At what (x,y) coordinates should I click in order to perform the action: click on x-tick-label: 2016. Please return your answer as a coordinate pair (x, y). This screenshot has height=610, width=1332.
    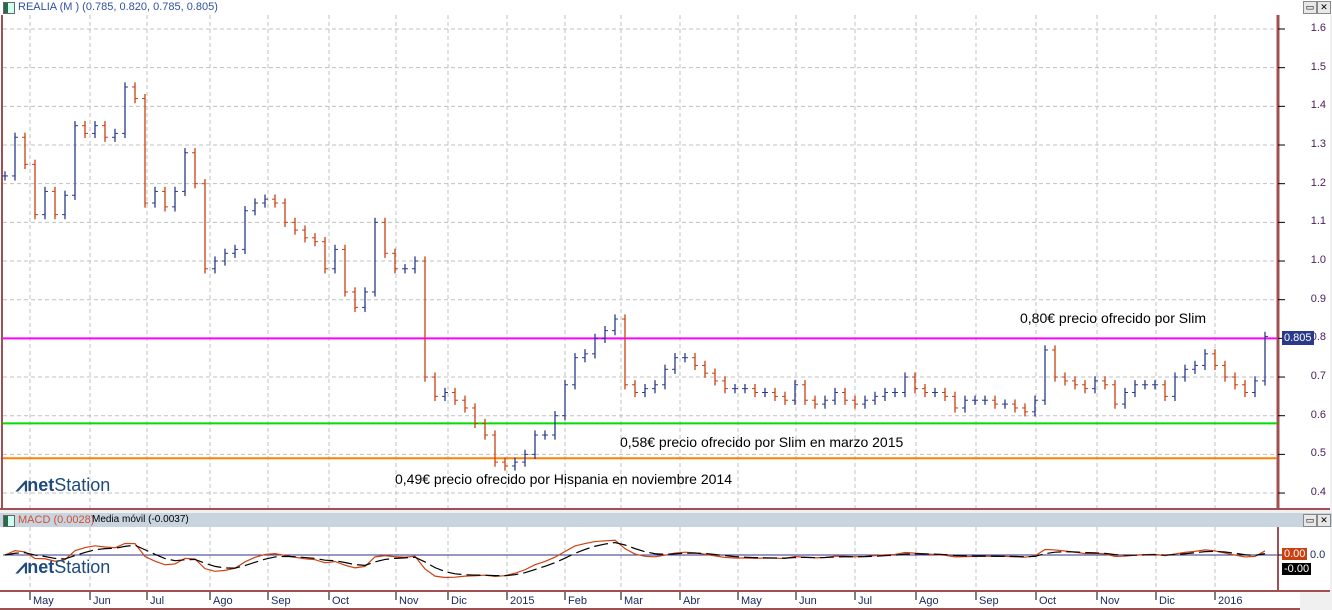
    Looking at the image, I should click on (1230, 601).